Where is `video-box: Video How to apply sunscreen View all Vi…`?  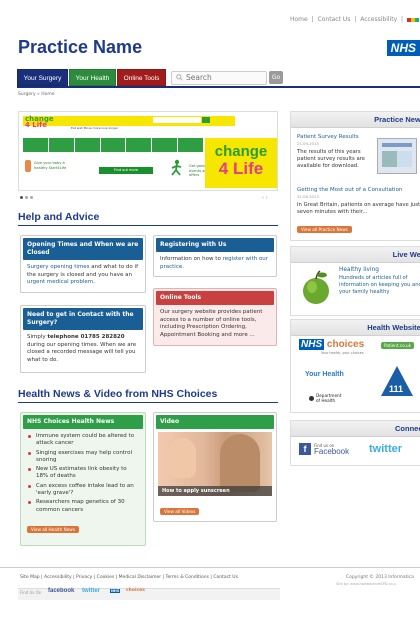
video-box: Video How to apply sunscreen View all Vi… is located at coordinates (215, 467).